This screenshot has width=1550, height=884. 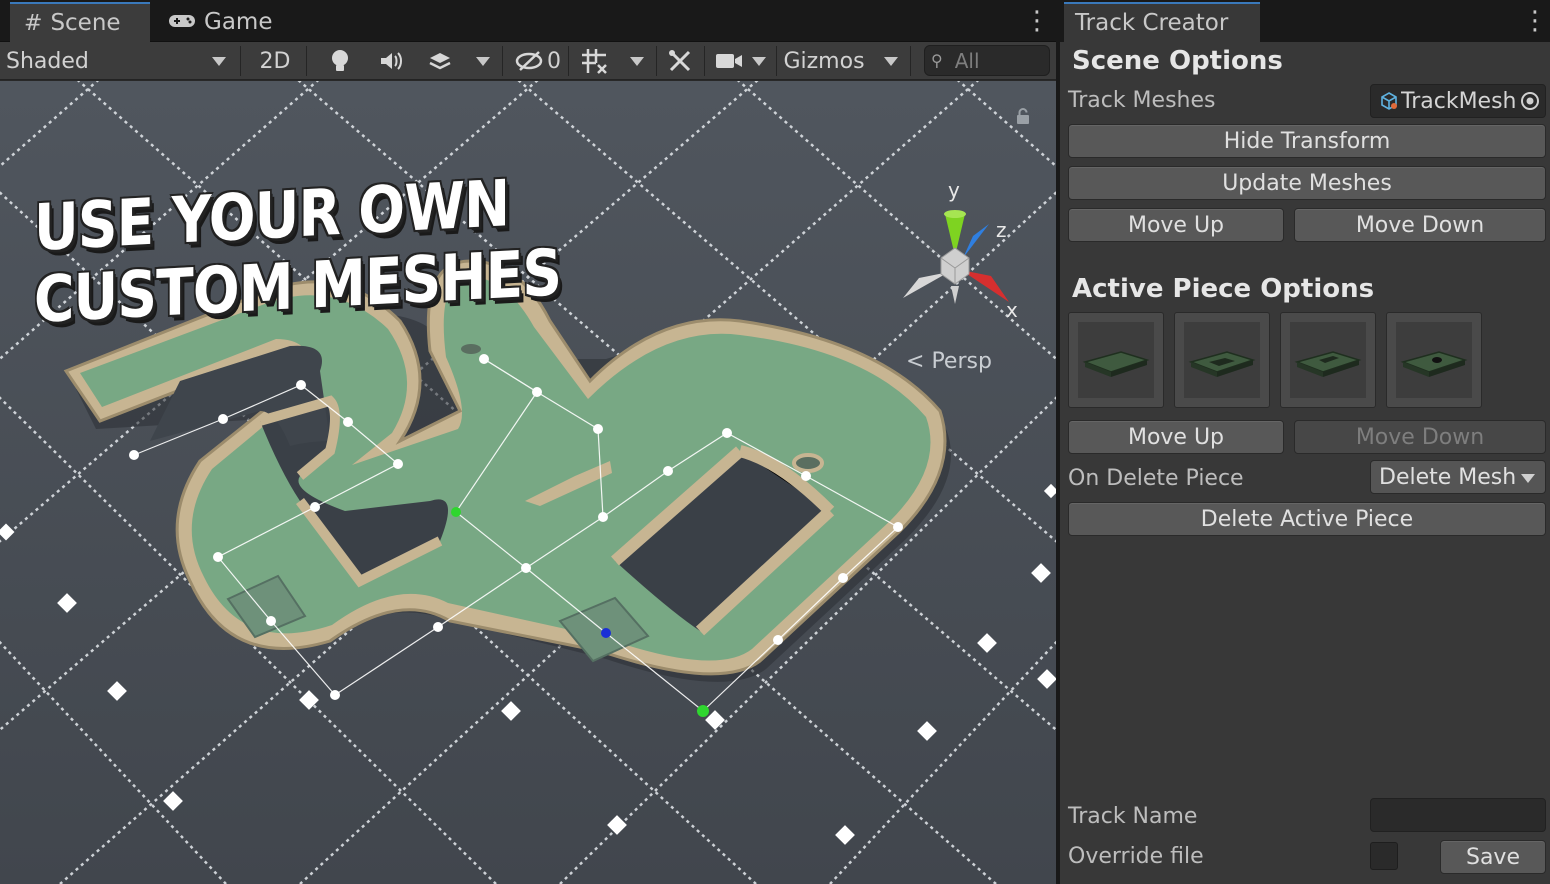 I want to click on tools-toggle-icon, so click(x=680, y=61).